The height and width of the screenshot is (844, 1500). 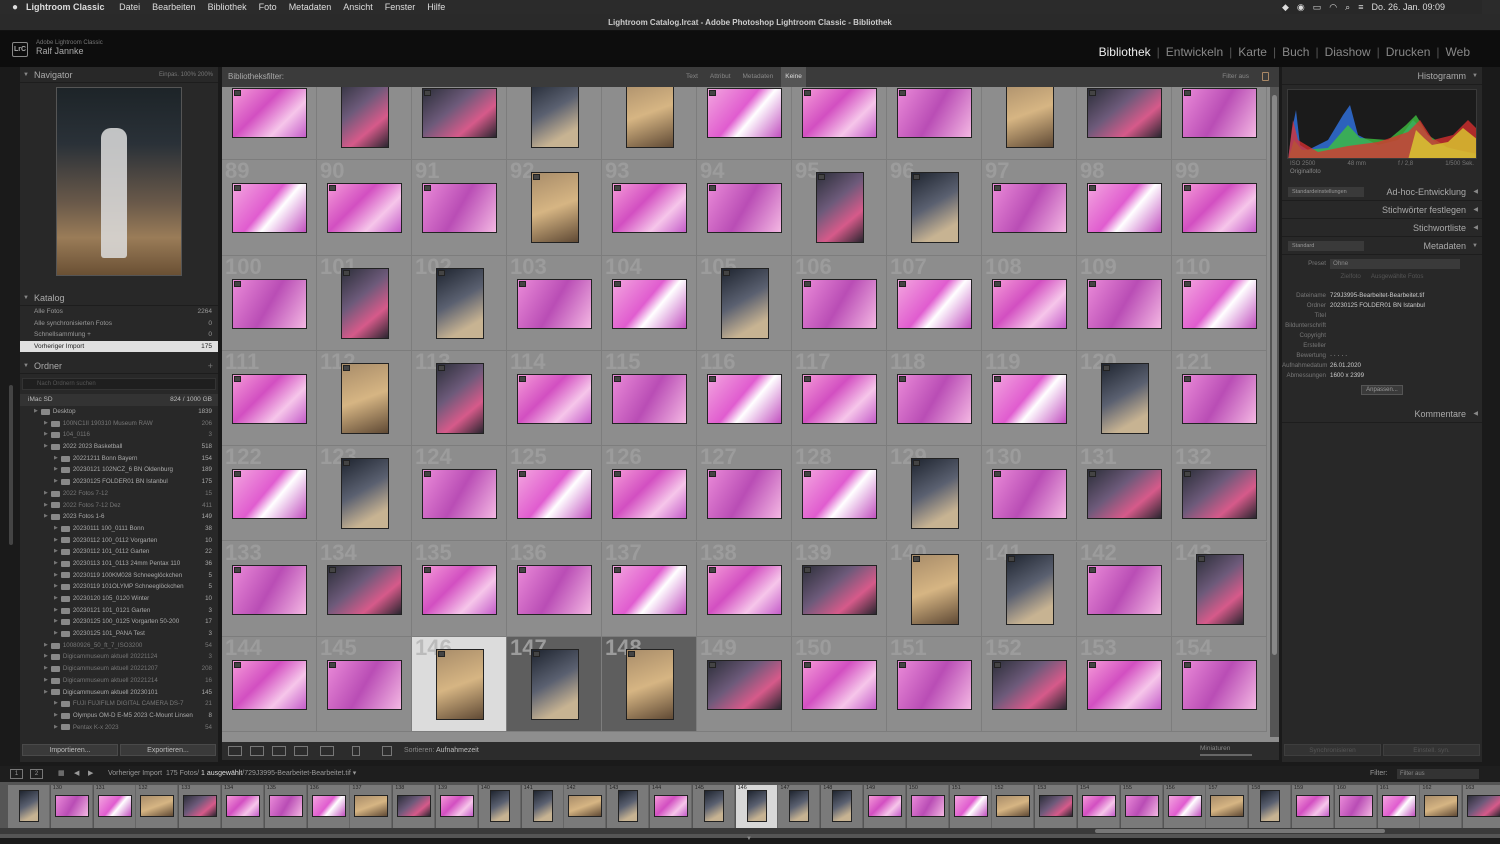 What do you see at coordinates (934, 208) in the screenshot?
I see `grid-cell: 96` at bounding box center [934, 208].